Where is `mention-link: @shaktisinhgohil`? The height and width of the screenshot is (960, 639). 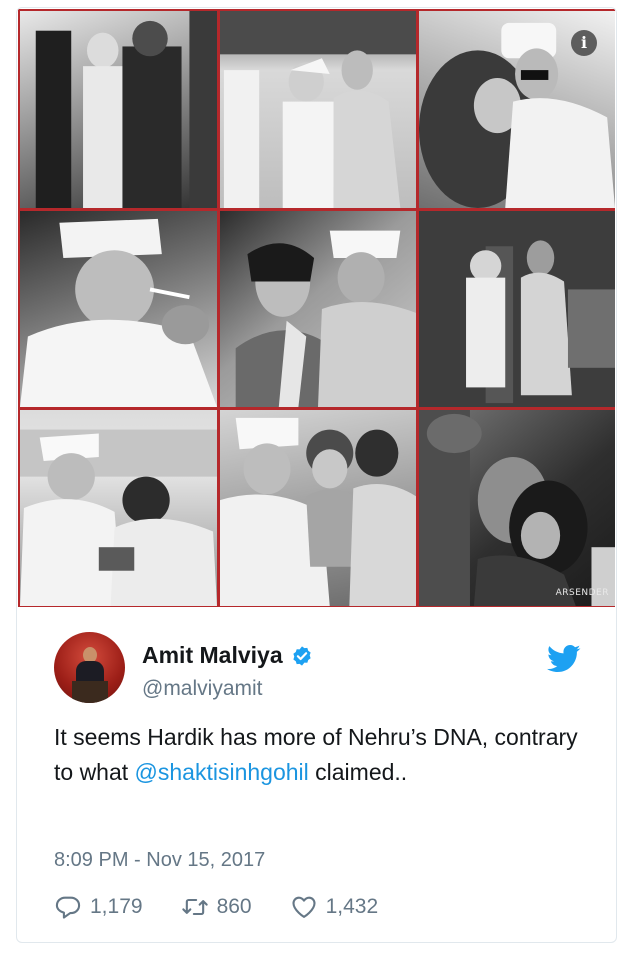
mention-link: @shaktisinhgohil is located at coordinates (222, 772).